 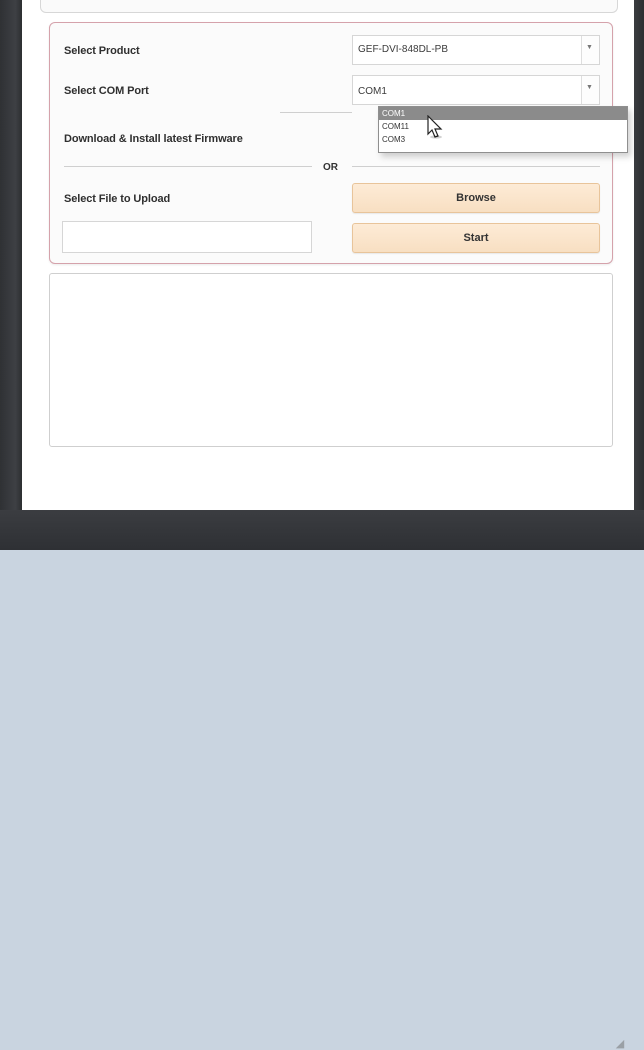 What do you see at coordinates (329, 6) in the screenshot?
I see `top-panel-edge` at bounding box center [329, 6].